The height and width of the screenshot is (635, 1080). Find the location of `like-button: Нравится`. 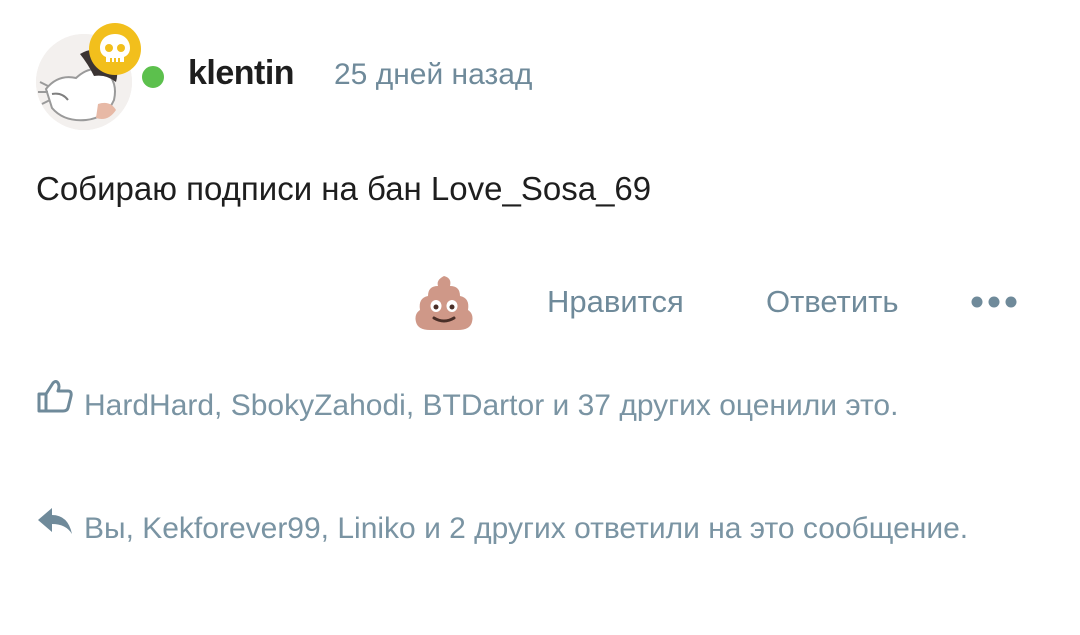

like-button: Нравится is located at coordinates (615, 302).